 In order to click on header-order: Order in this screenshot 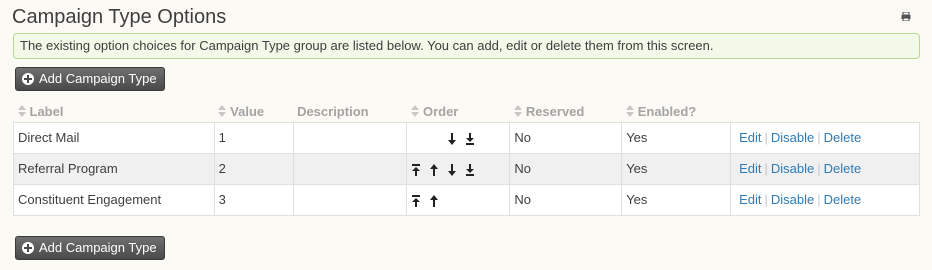, I will do `click(458, 111)`.